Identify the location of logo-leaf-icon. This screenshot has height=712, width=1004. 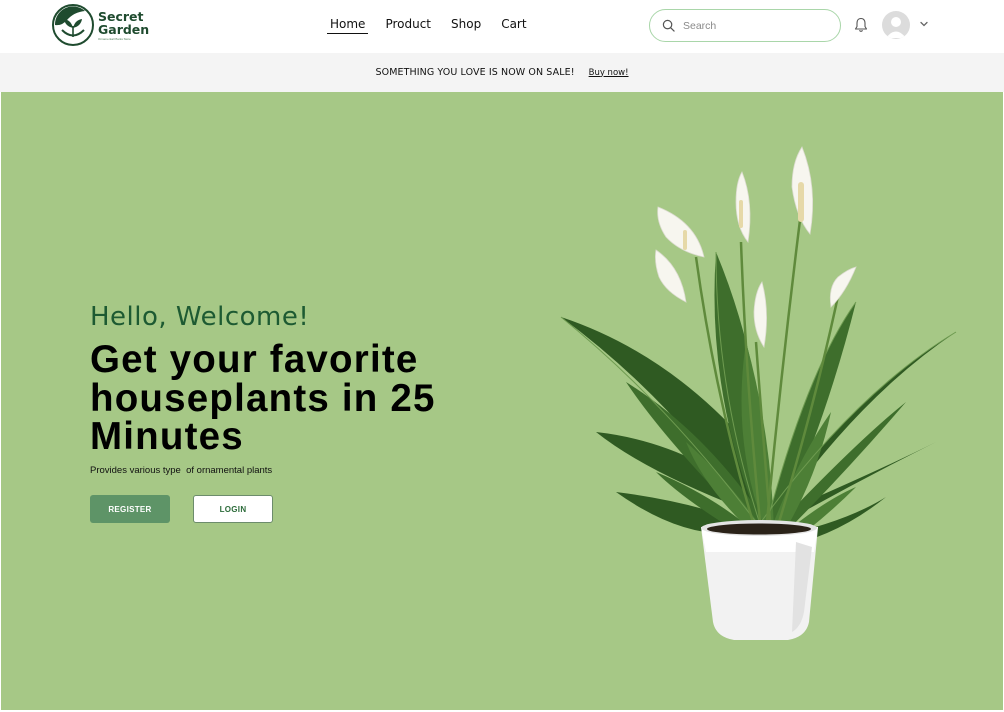
(73, 25).